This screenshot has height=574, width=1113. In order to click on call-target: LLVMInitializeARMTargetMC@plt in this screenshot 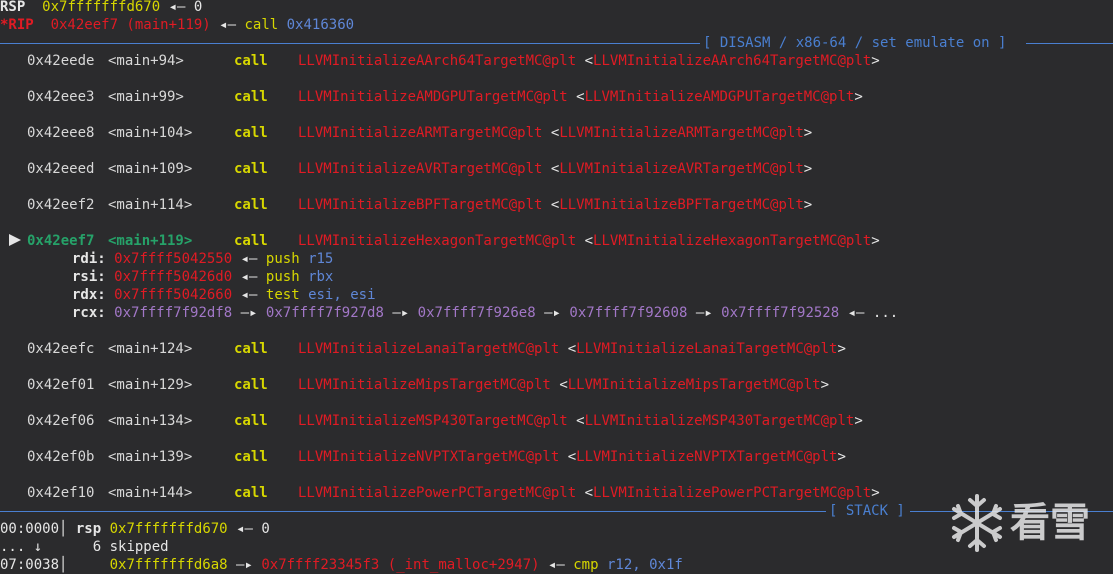, I will do `click(420, 133)`.